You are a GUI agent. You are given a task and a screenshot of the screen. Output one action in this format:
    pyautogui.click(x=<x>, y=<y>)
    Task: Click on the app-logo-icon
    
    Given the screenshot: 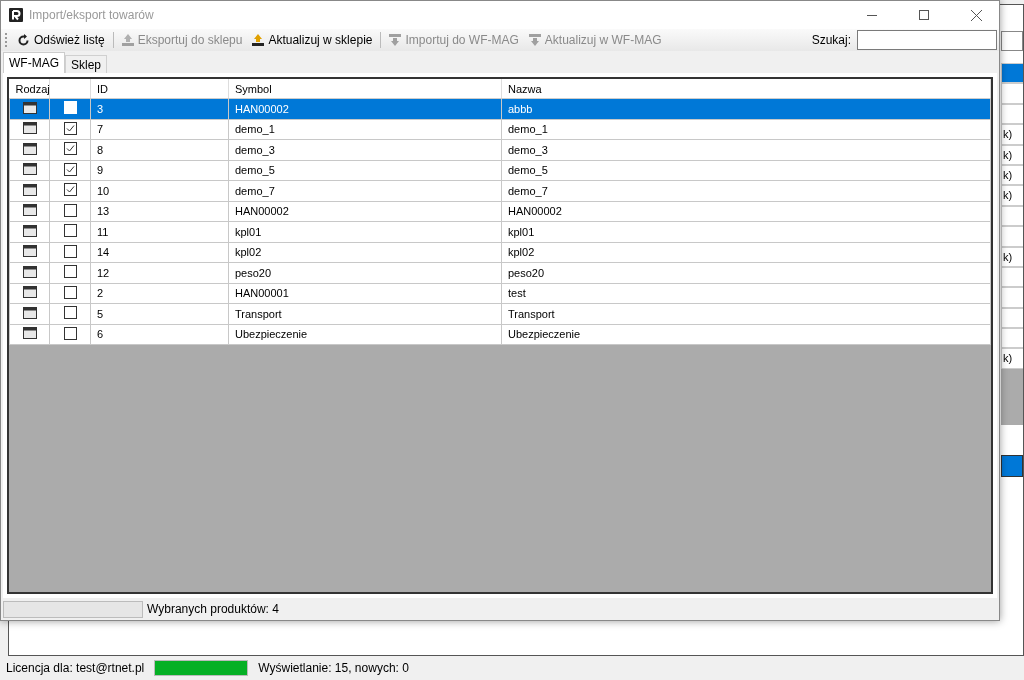 What is the action you would take?
    pyautogui.click(x=16, y=15)
    